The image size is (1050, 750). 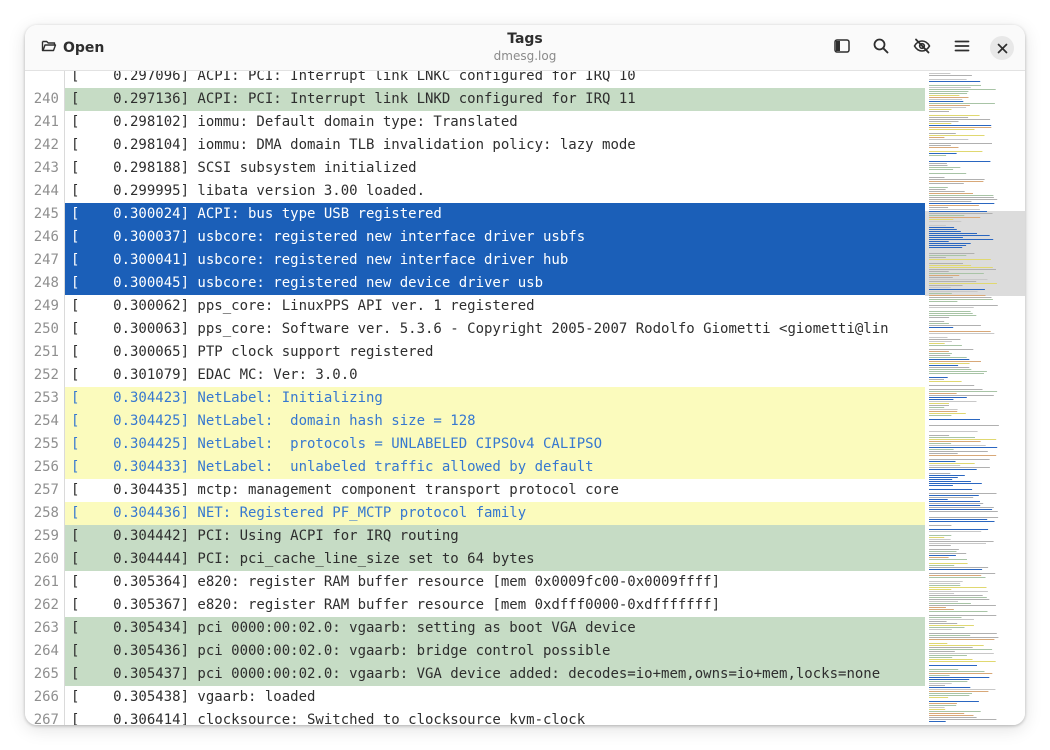 I want to click on close-button, so click(x=1002, y=48).